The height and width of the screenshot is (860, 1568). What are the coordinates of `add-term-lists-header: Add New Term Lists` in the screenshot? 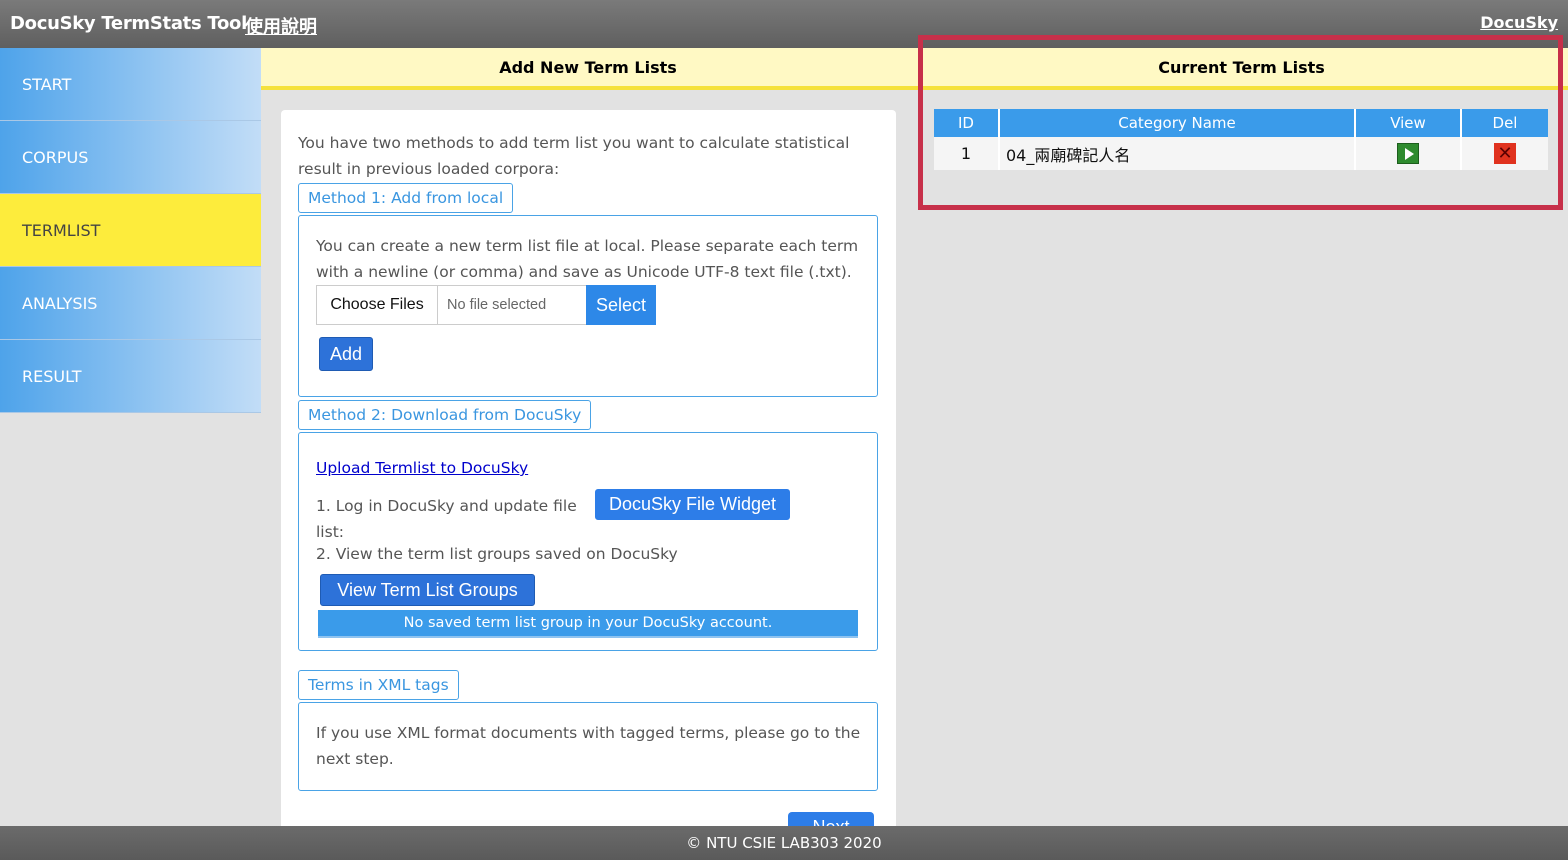 It's located at (588, 69).